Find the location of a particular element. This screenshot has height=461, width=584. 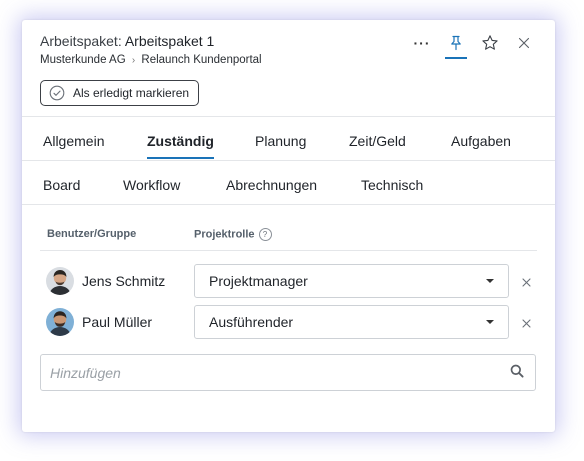

tab-zeit-geld: Zeit/Geld is located at coordinates (377, 141).